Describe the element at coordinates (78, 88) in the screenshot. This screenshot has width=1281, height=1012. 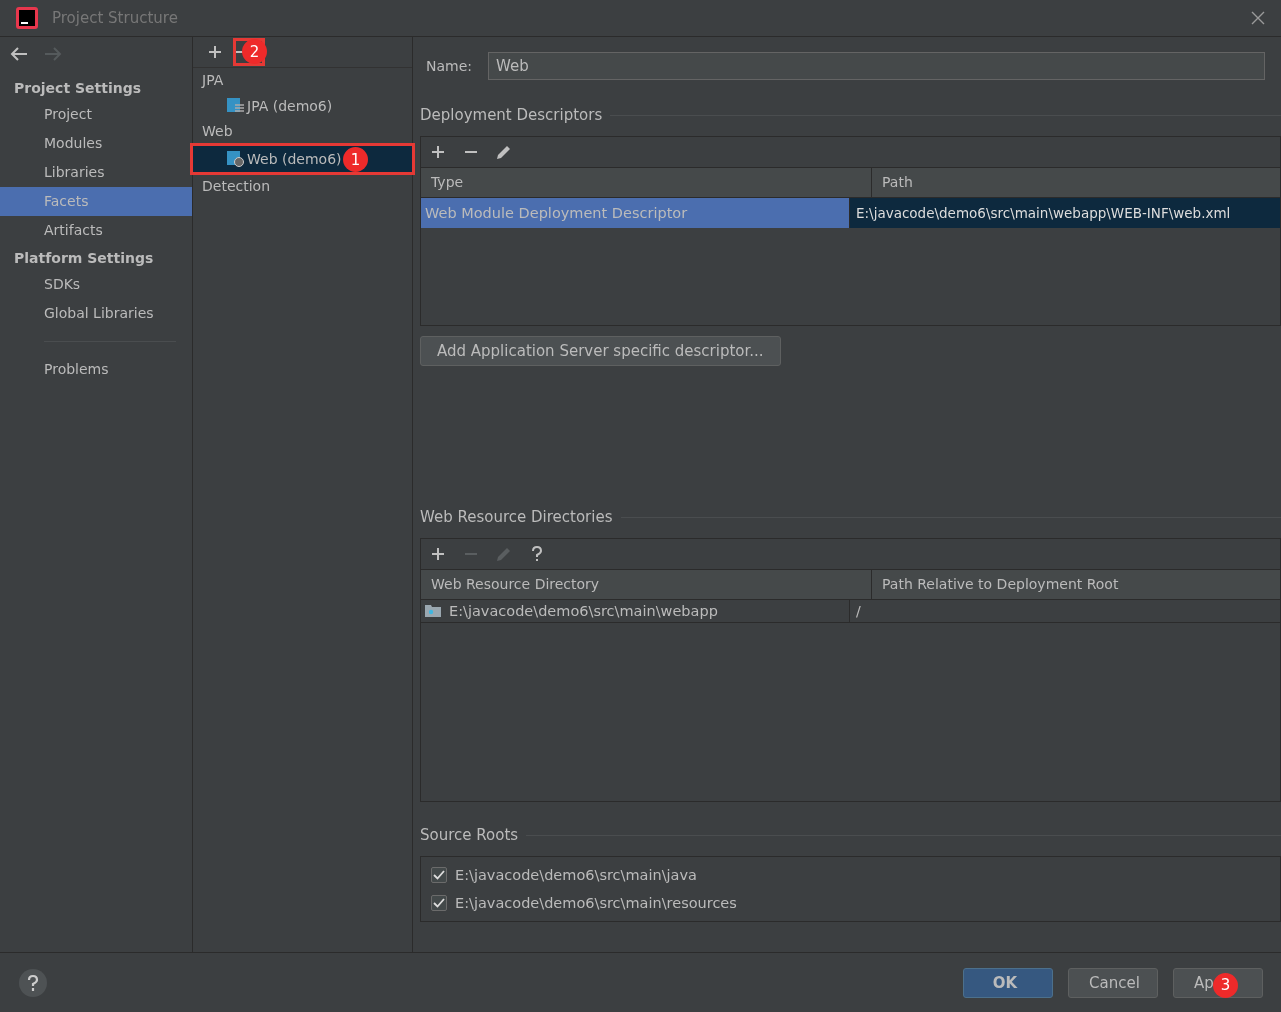
I see `section-heading: Project Settings` at that location.